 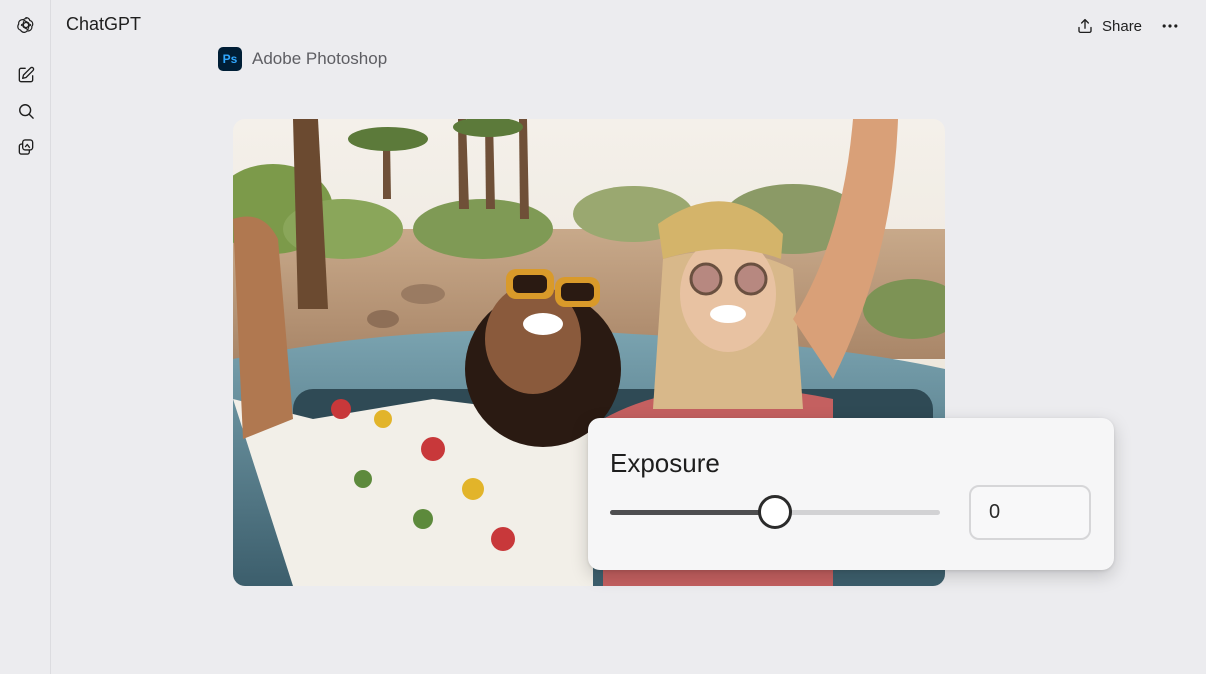 I want to click on openai-logo-icon, so click(x=26, y=25).